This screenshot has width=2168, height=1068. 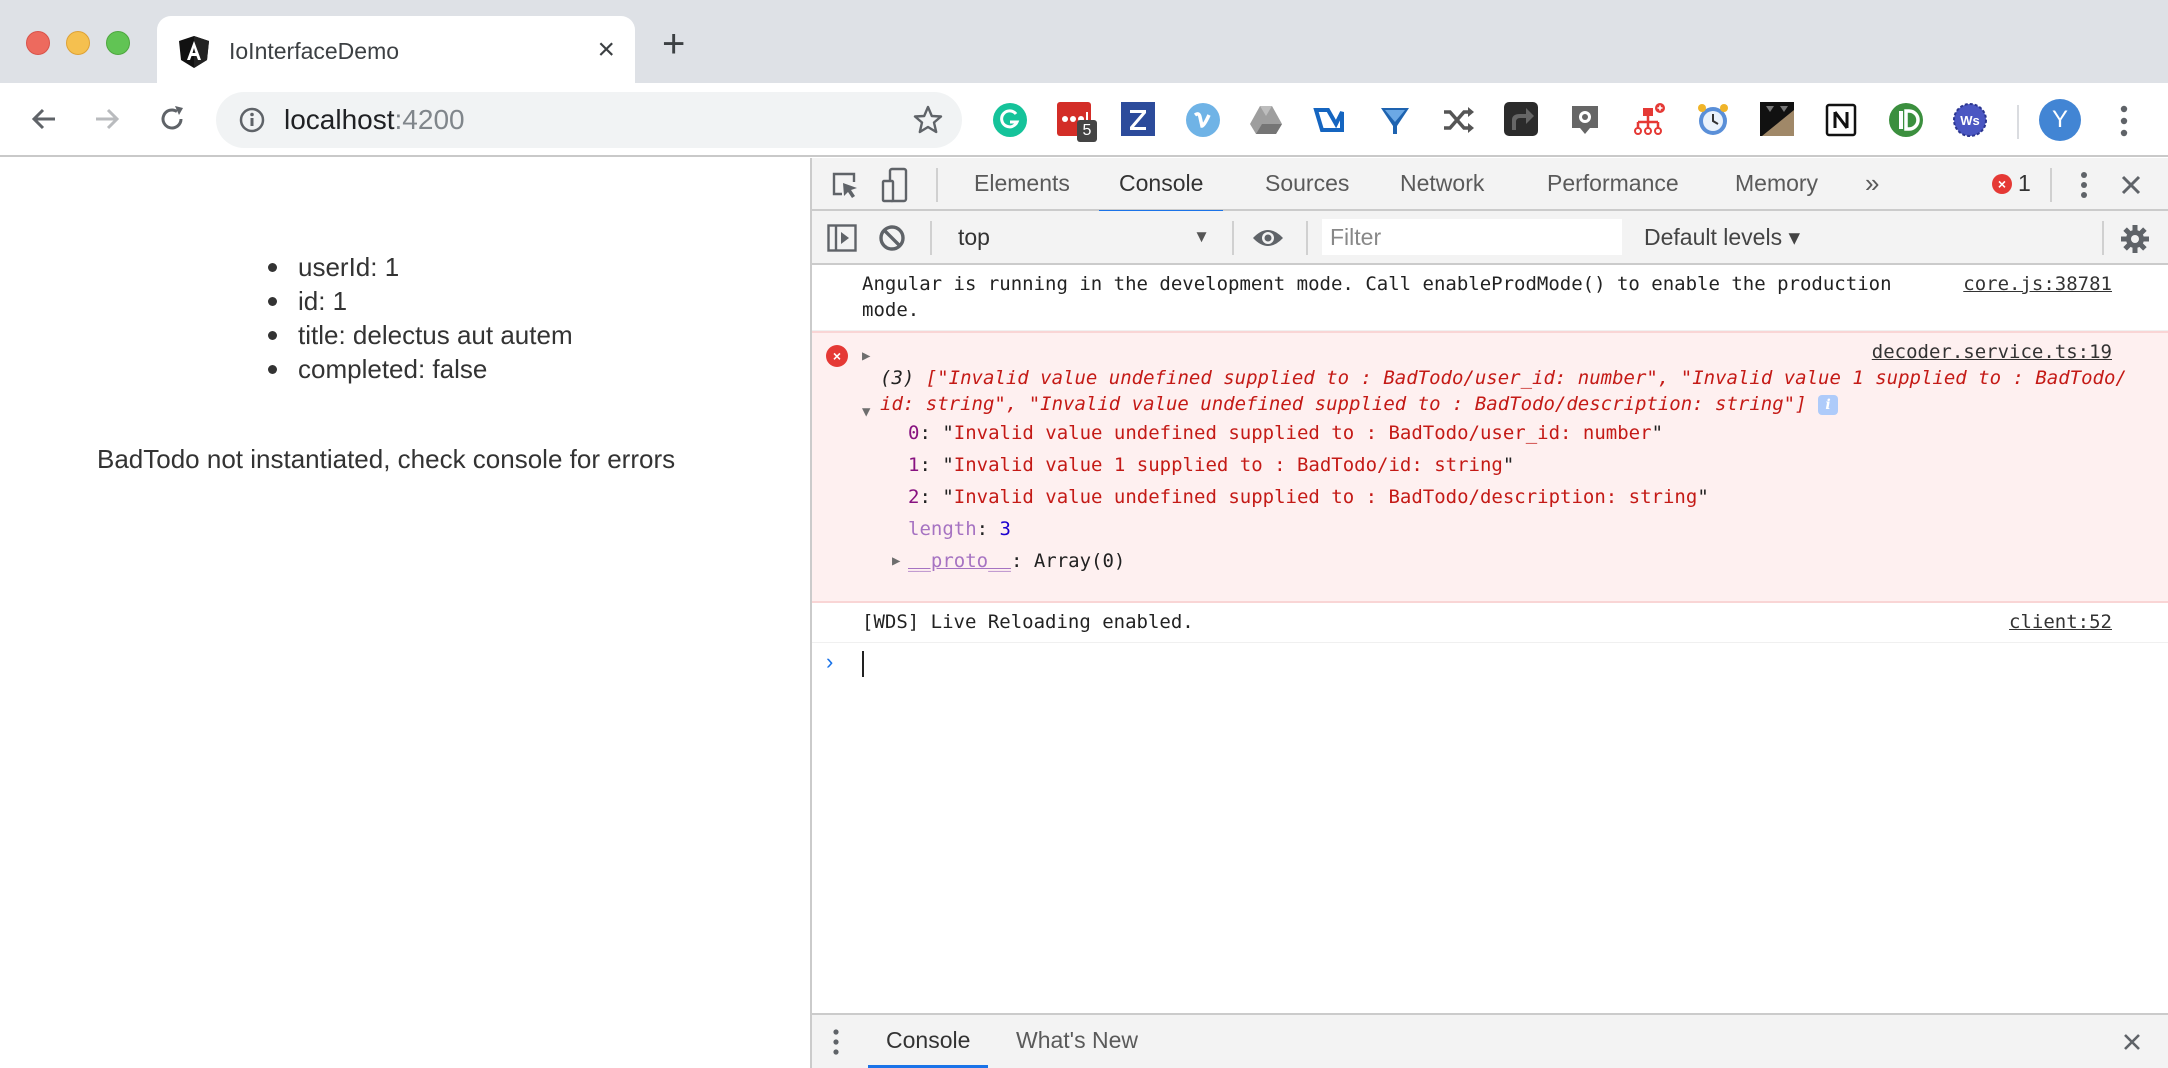 What do you see at coordinates (2011, 183) in the screenshot?
I see `error-counter: × 1` at bounding box center [2011, 183].